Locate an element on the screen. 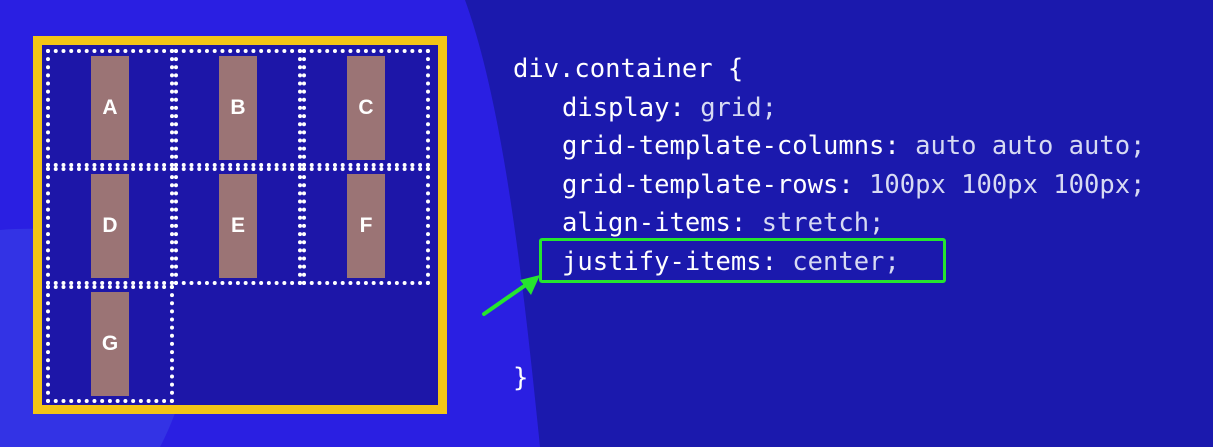 The width and height of the screenshot is (1213, 447). code-property: align-items: is located at coordinates (654, 223).